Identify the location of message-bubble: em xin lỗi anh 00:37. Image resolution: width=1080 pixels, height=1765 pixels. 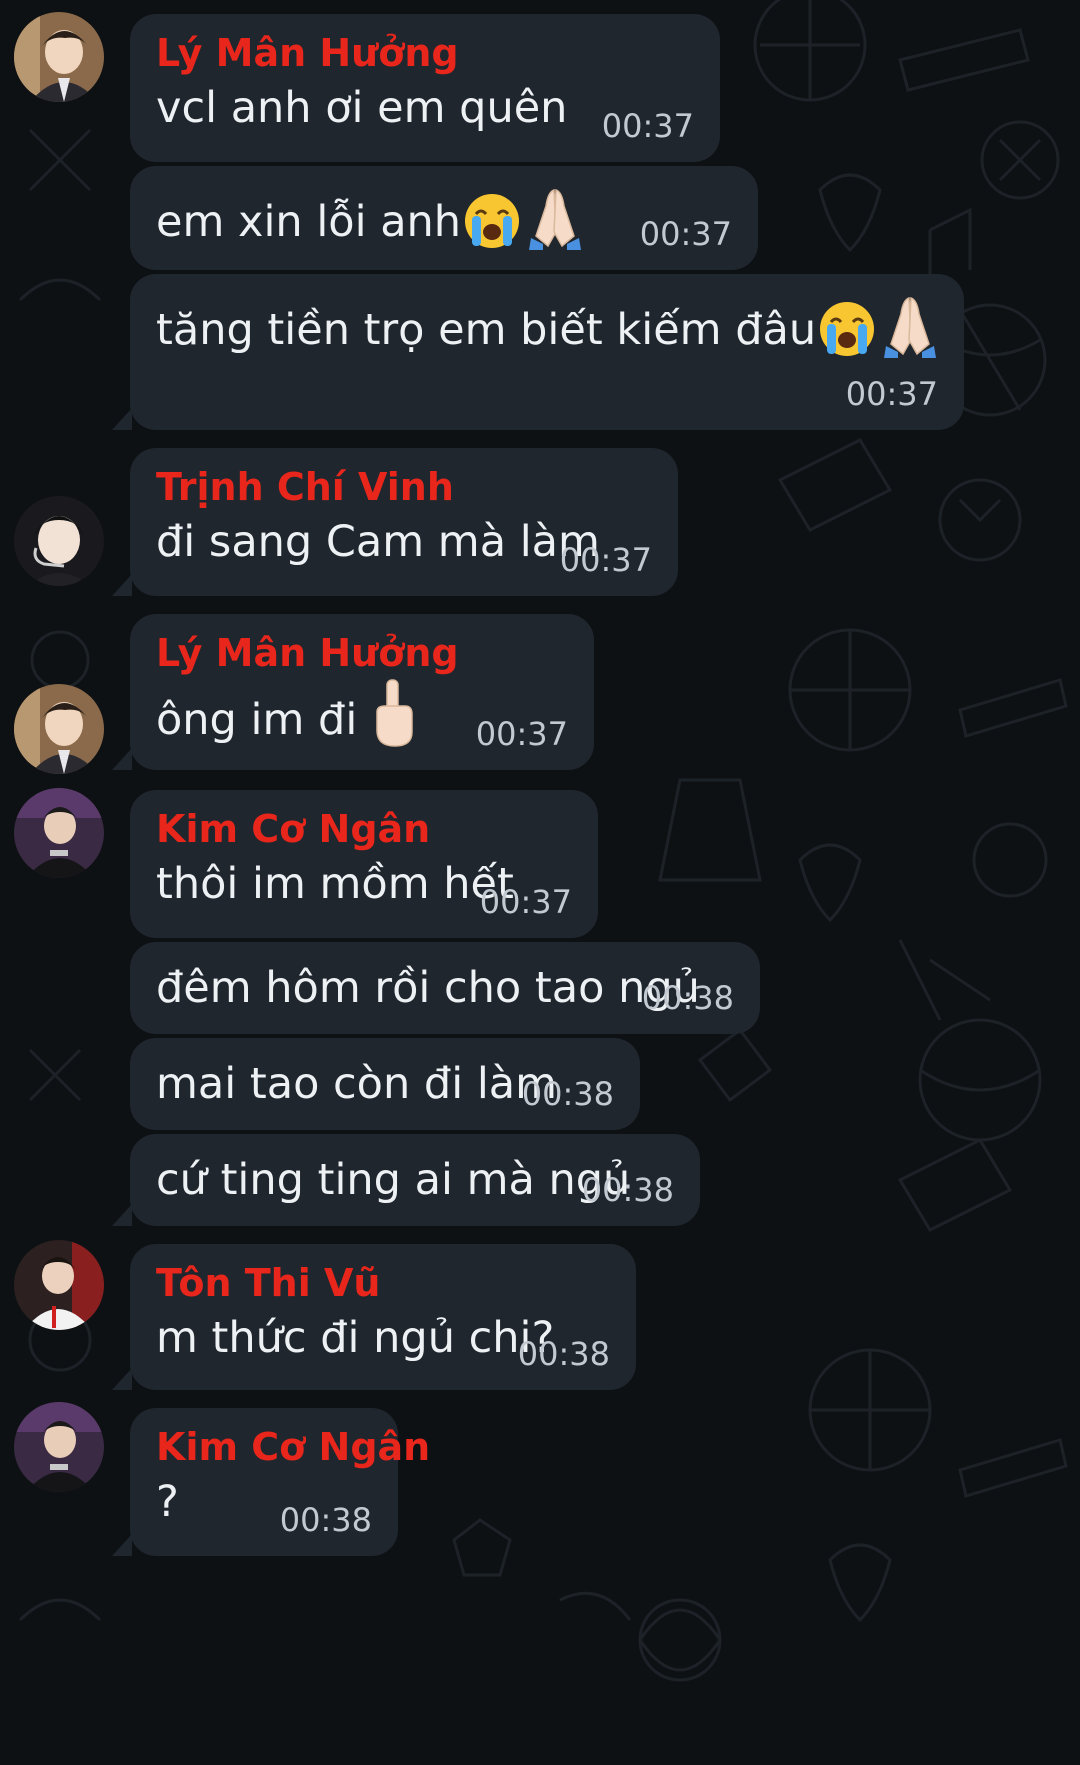
(444, 218).